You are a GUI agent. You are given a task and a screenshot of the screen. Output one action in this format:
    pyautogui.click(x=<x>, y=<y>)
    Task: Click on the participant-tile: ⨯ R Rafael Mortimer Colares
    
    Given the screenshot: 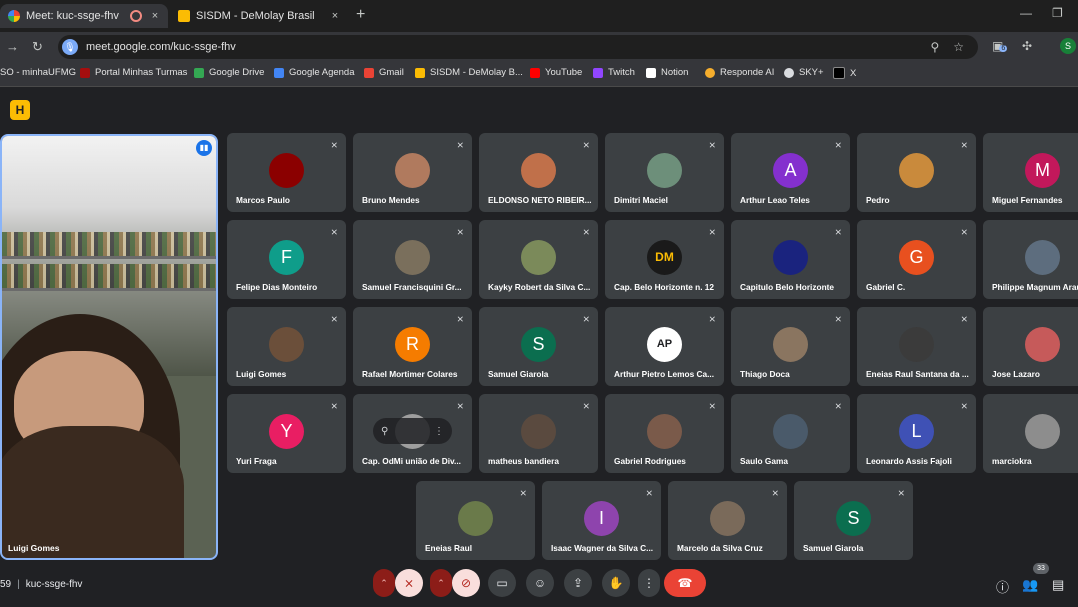 What is the action you would take?
    pyautogui.click(x=412, y=346)
    